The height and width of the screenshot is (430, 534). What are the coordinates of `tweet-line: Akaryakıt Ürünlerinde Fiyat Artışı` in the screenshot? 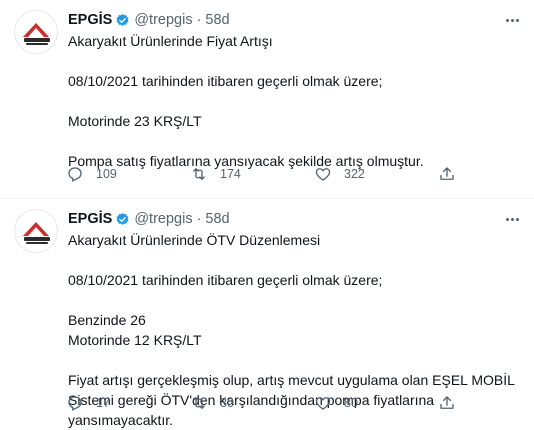 It's located at (170, 41).